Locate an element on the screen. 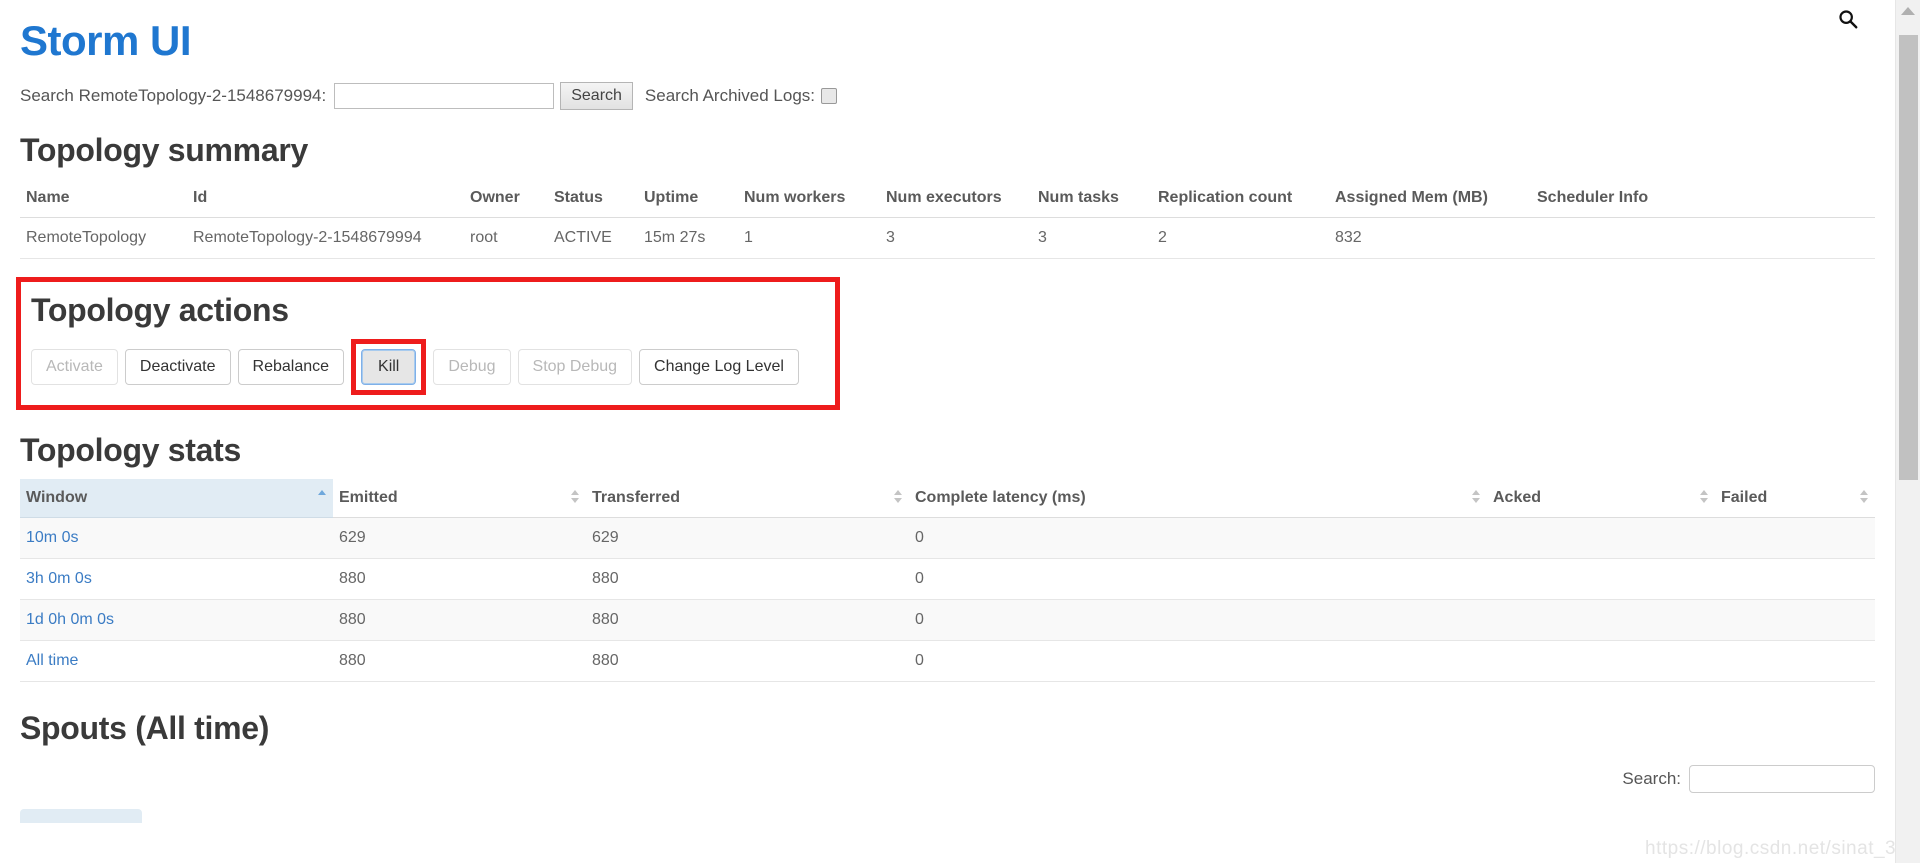 Image resolution: width=1920 pixels, height=863 pixels. table-row: 10m 0s 629 629 0 is located at coordinates (947, 538).